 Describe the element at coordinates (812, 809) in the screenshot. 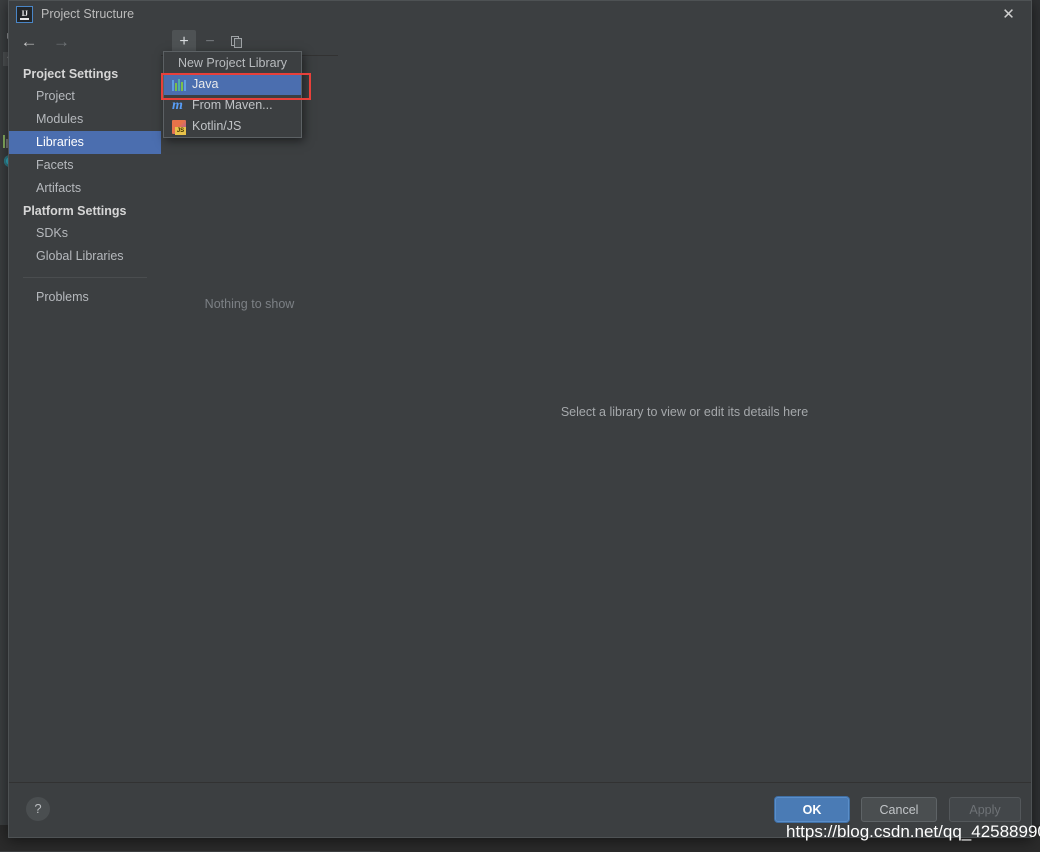

I see `ok-button: OK` at that location.